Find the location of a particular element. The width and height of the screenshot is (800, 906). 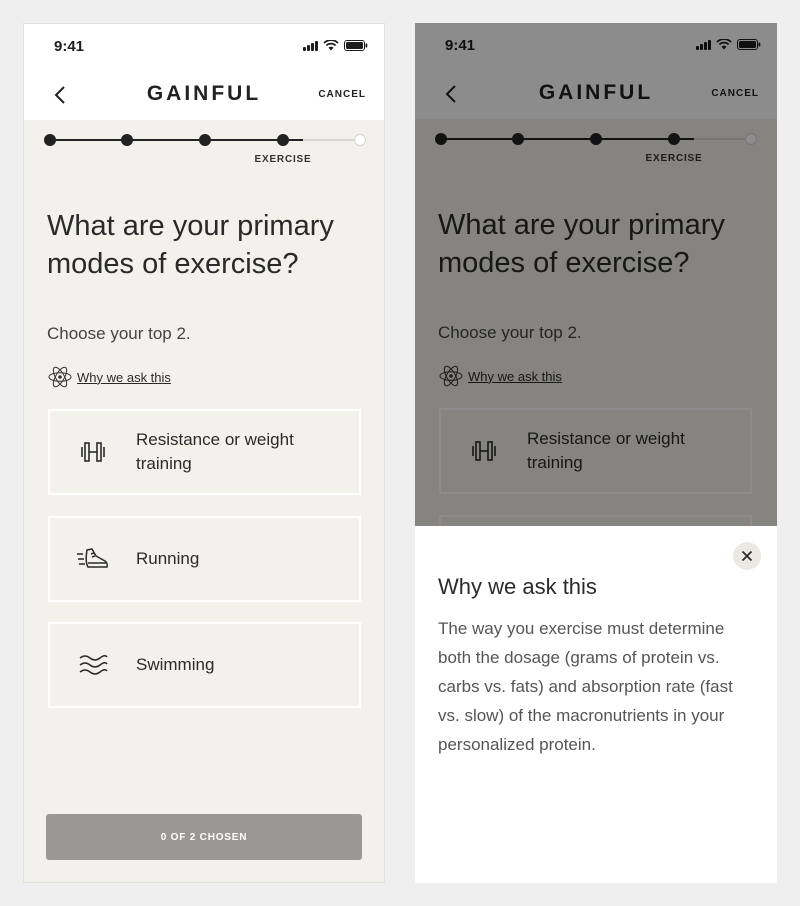

status-bar: 9:41 is located at coordinates (204, 47).